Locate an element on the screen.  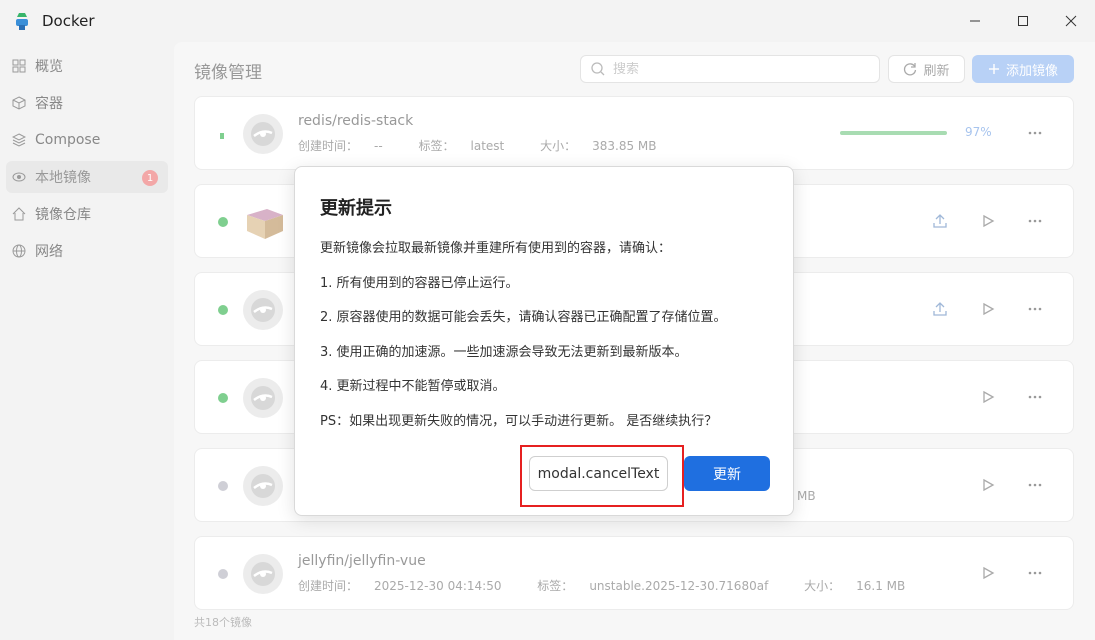
sidebar-item-label: 镜像仓库 is located at coordinates (63, 215).